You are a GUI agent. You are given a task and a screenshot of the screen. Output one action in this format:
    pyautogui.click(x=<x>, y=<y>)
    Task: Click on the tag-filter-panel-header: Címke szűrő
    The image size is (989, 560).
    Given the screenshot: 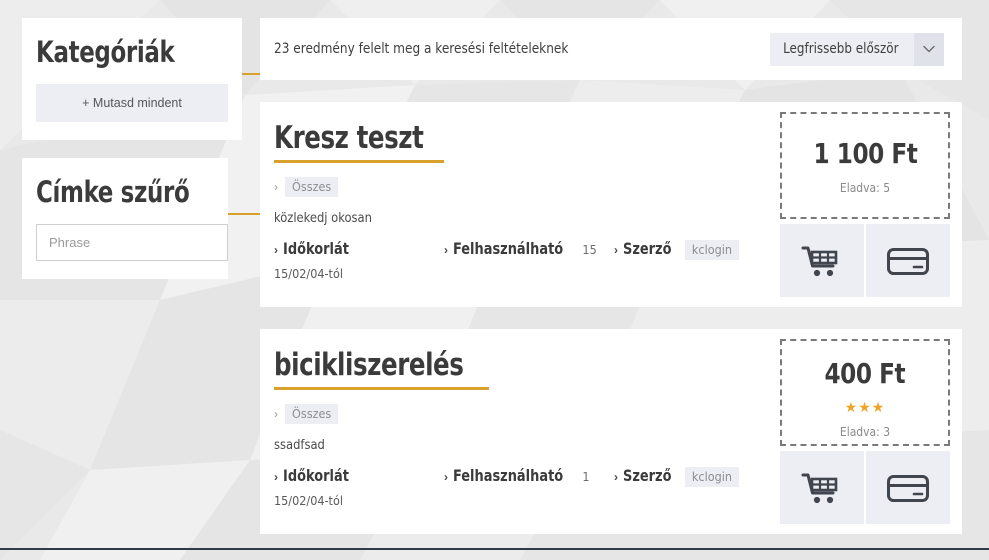 What is the action you would take?
    pyautogui.click(x=149, y=195)
    